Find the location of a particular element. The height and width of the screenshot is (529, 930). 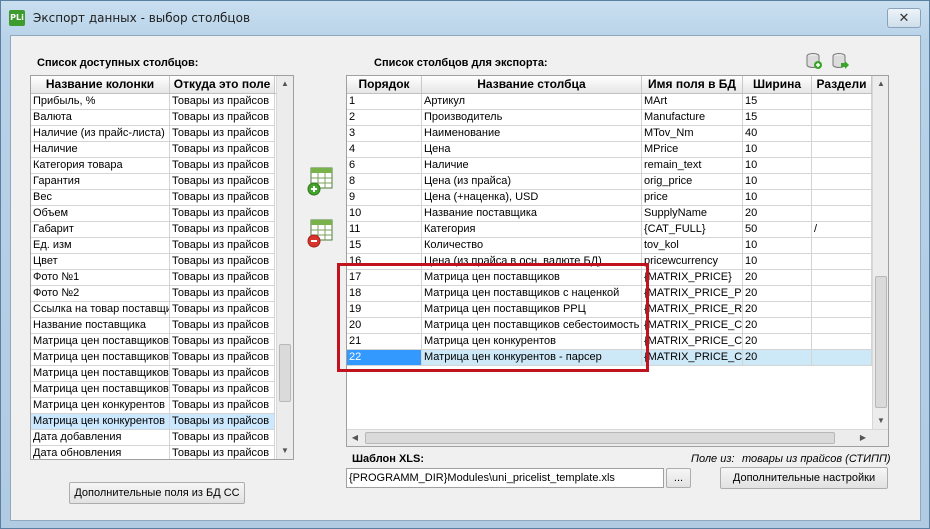

table-row: 2 Производитель Manufacture 15 is located at coordinates (617, 118).